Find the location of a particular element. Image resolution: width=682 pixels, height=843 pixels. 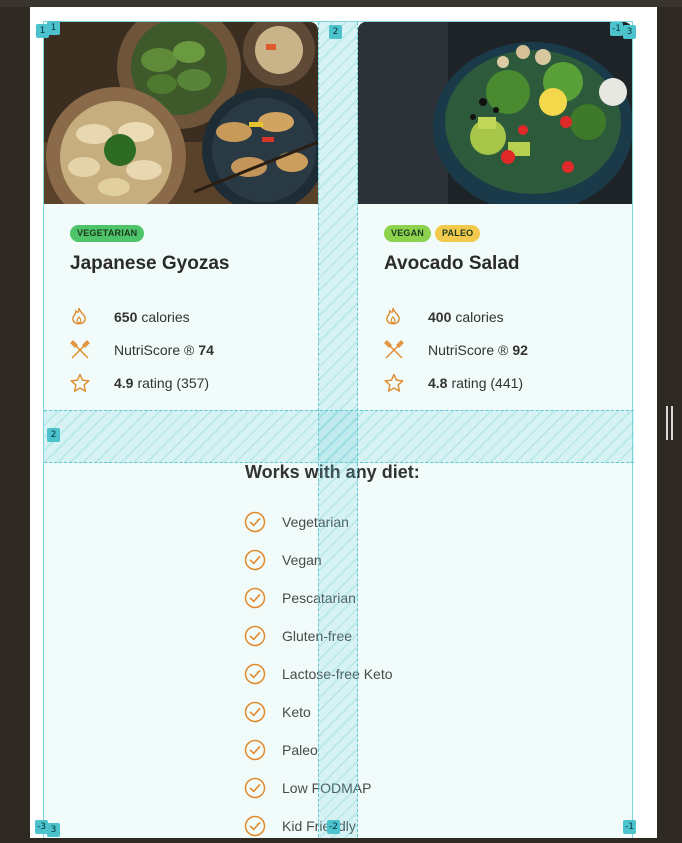

diet-list-item: Kid Friendly is located at coordinates (394, 822).